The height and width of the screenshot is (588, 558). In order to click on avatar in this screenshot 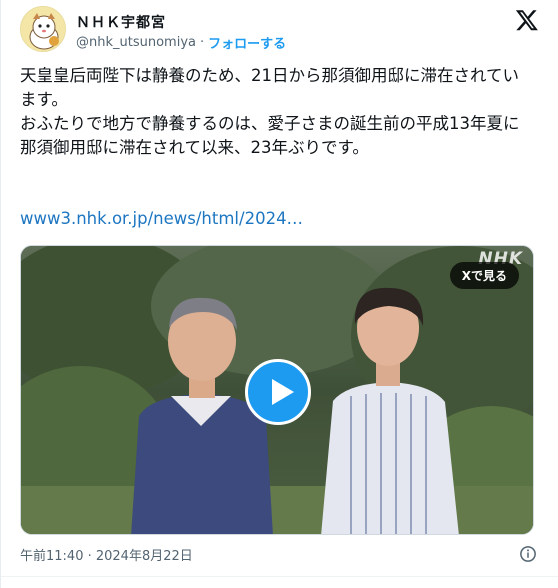, I will do `click(43, 29)`.